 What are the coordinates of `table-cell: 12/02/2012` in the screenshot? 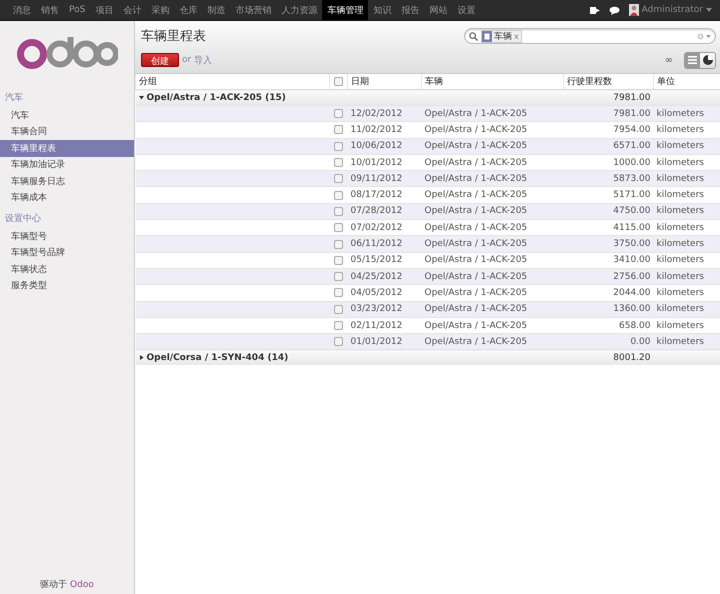 It's located at (385, 114).